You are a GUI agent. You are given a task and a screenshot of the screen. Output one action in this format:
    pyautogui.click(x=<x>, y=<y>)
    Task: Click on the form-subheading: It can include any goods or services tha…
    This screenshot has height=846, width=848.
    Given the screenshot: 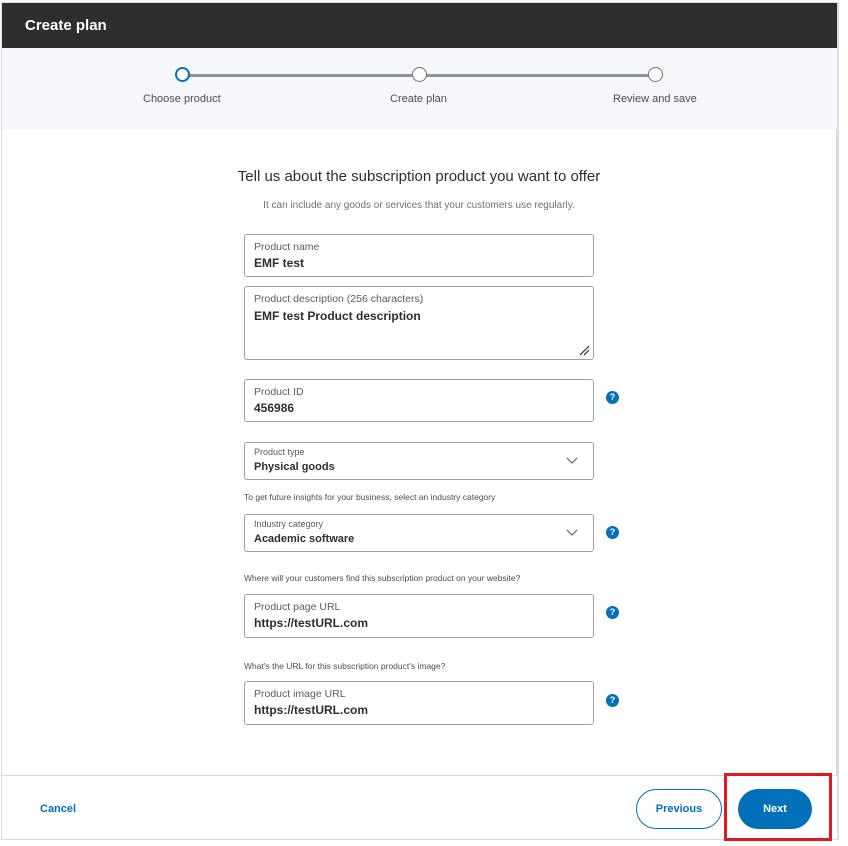 What is the action you would take?
    pyautogui.click(x=419, y=205)
    